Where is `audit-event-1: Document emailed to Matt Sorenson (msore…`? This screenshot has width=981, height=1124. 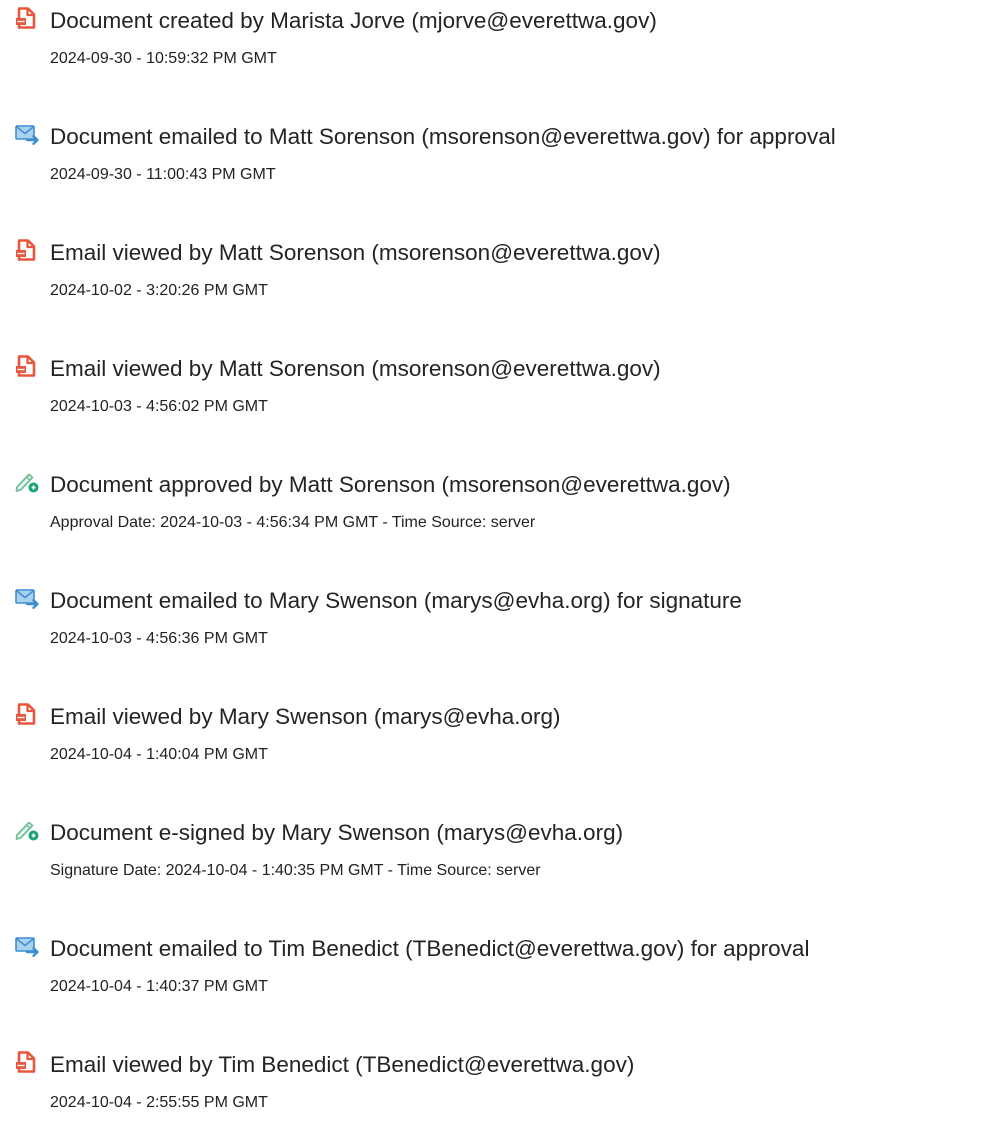
audit-event-1: Document emailed to Matt Sorenson (msore… is located at coordinates (490, 156).